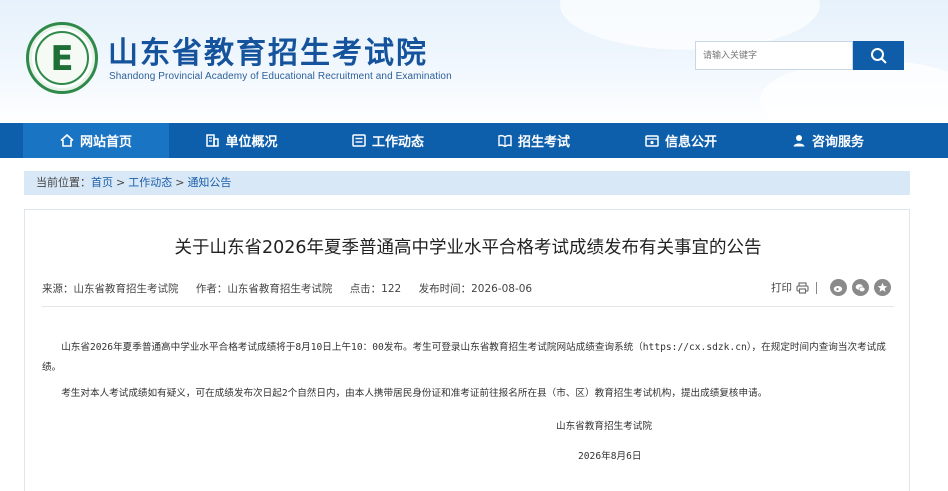  What do you see at coordinates (468, 306) in the screenshot?
I see `meta-divider` at bounding box center [468, 306].